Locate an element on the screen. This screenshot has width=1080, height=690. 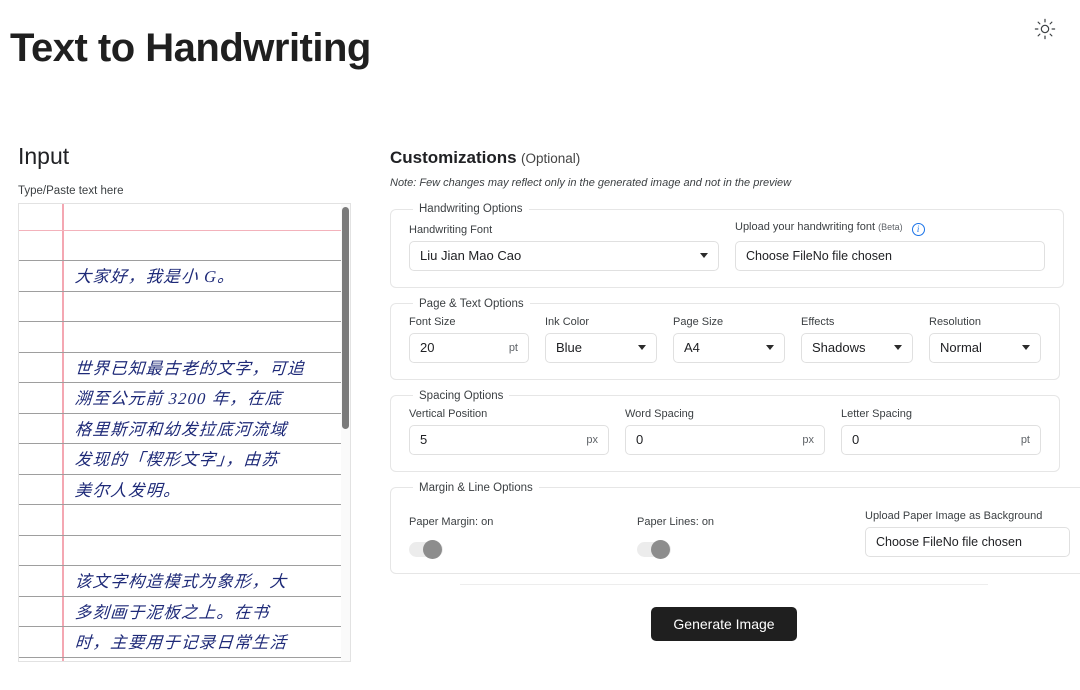
customizations-title: Customizations is located at coordinates (453, 157).